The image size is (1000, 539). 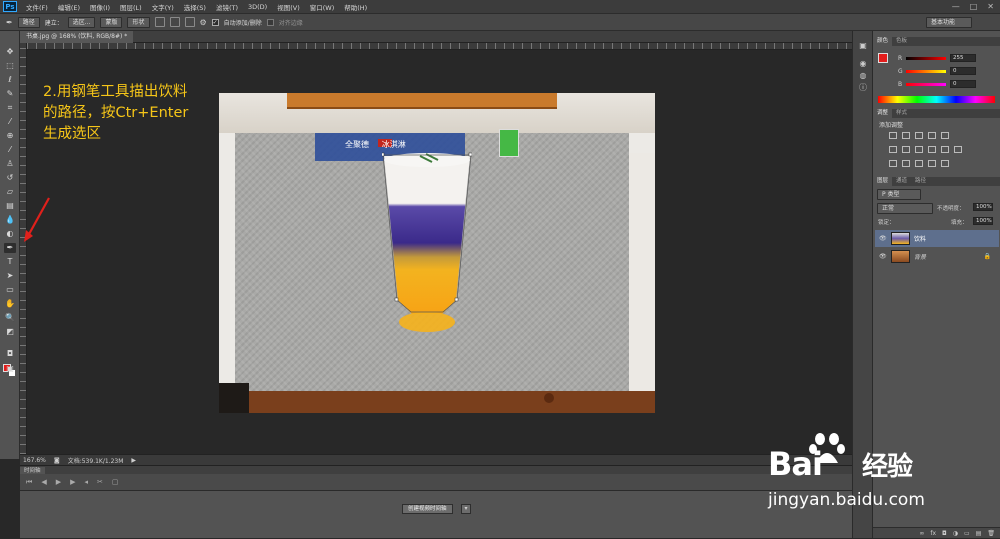 I want to click on g-slider, so click(x=926, y=71).